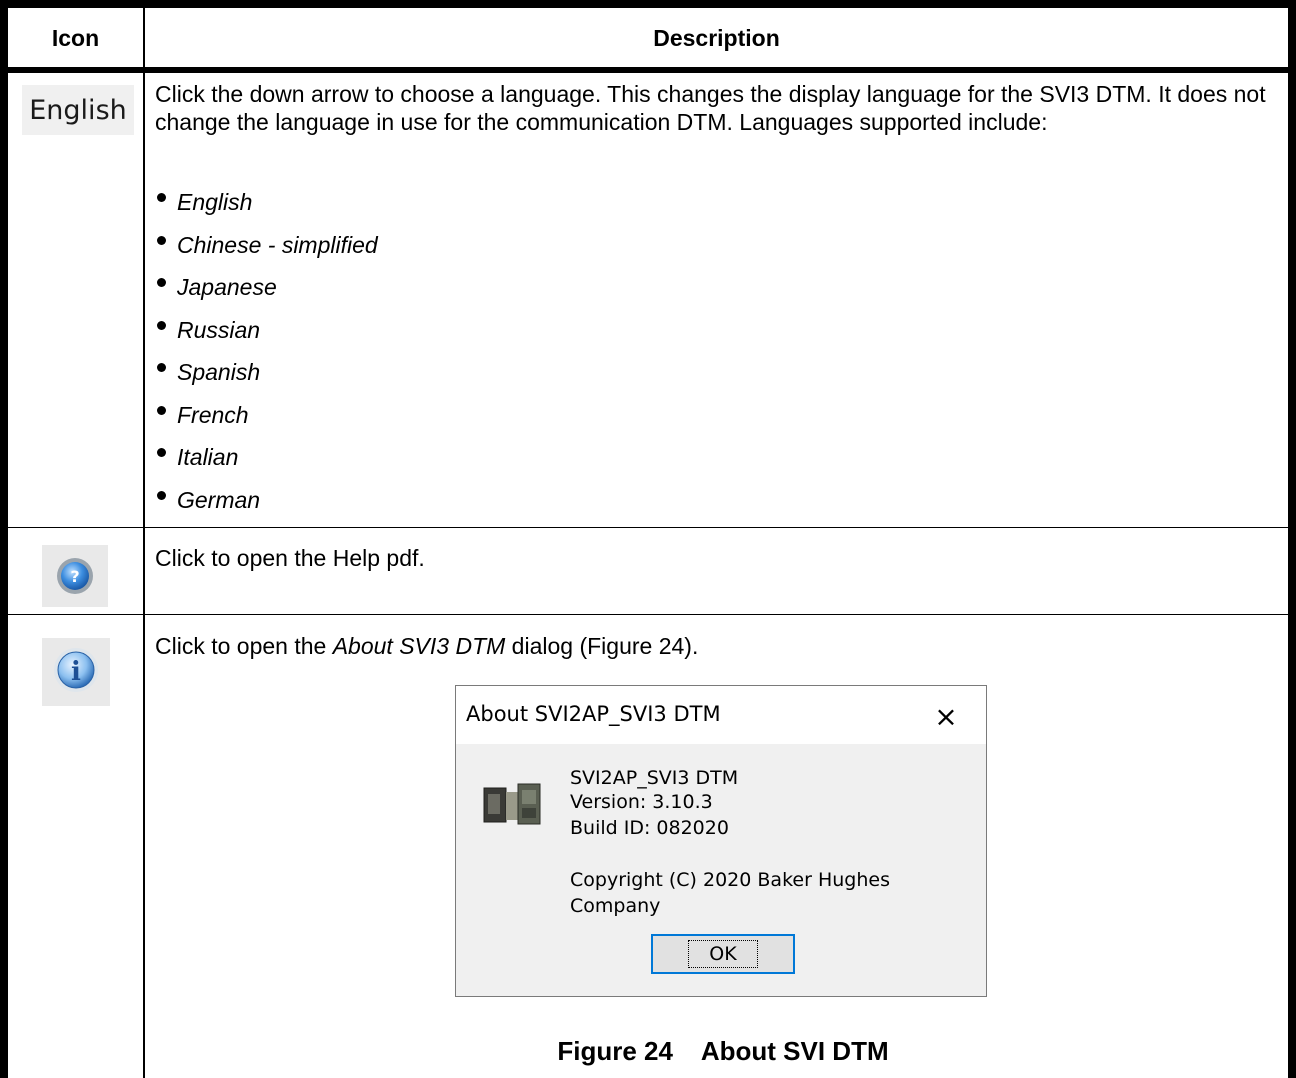 The width and height of the screenshot is (1296, 1078). What do you see at coordinates (75, 37) in the screenshot?
I see `header-icon: Icon` at bounding box center [75, 37].